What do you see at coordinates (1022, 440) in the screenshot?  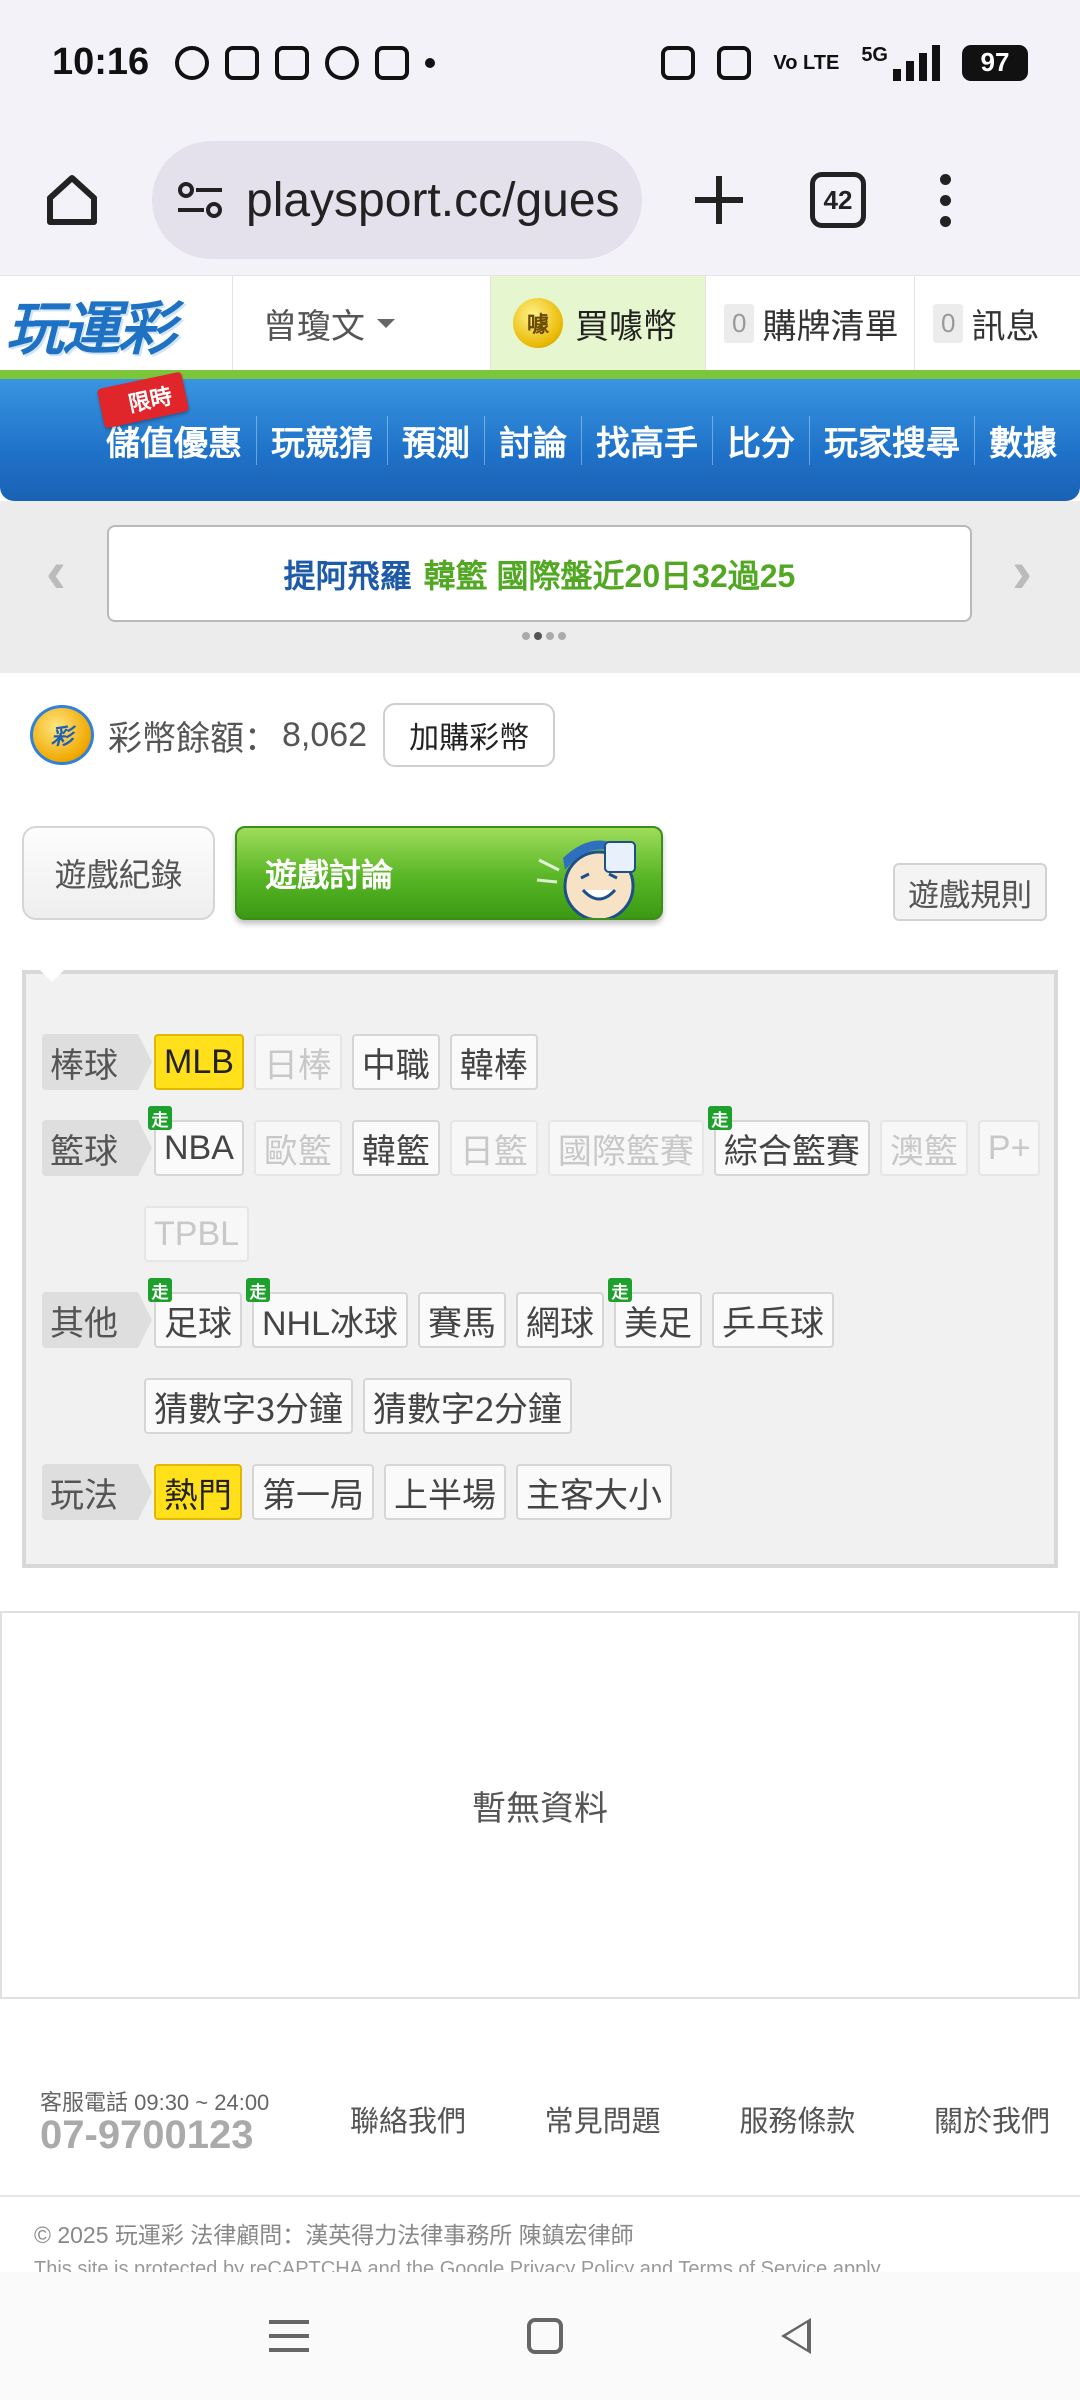 I see `nav-data: 數據` at bounding box center [1022, 440].